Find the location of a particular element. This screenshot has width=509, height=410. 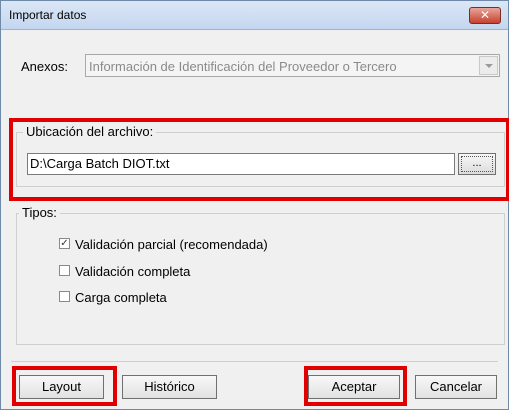

checkbox-label: Validación parcial (recomendada) is located at coordinates (171, 244).